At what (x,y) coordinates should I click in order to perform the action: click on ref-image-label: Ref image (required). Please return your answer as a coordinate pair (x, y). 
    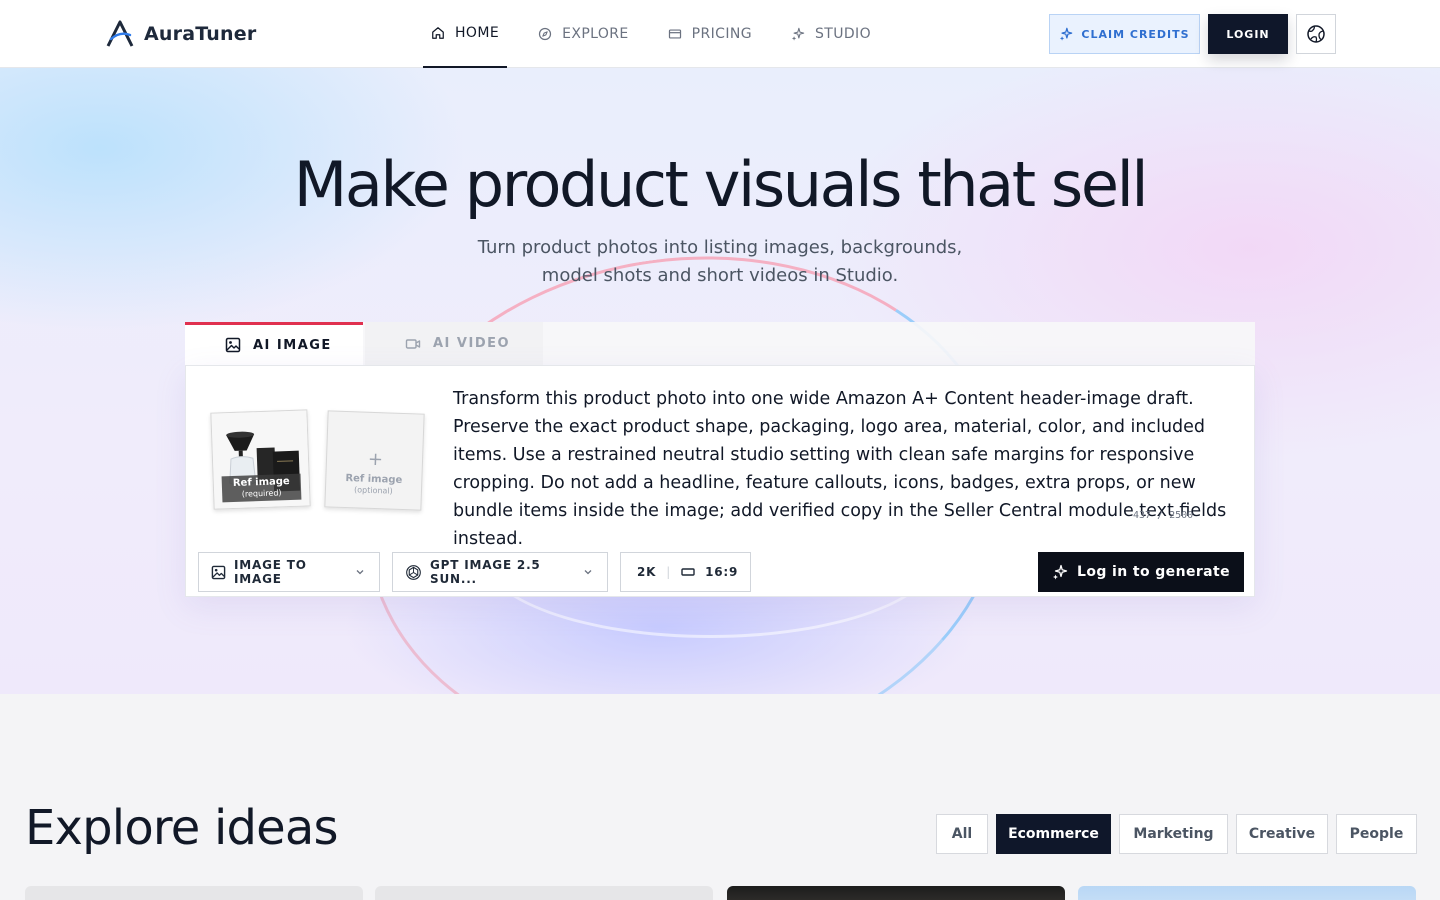
    Looking at the image, I should click on (261, 488).